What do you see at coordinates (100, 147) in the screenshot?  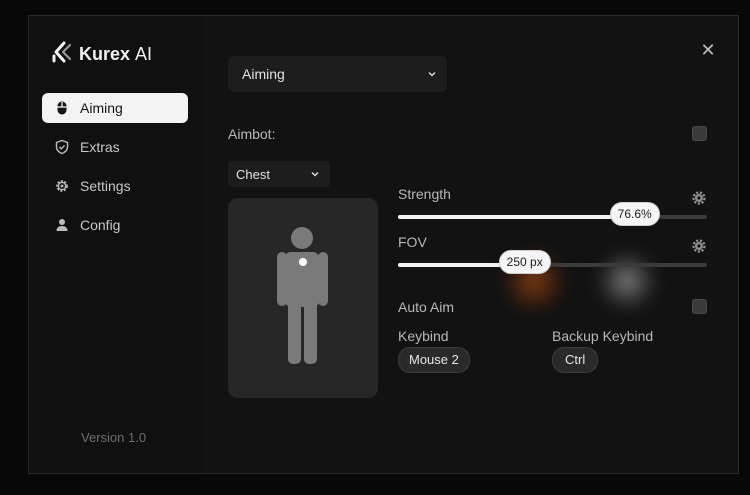 I see `sidebar-item-label: Extras` at bounding box center [100, 147].